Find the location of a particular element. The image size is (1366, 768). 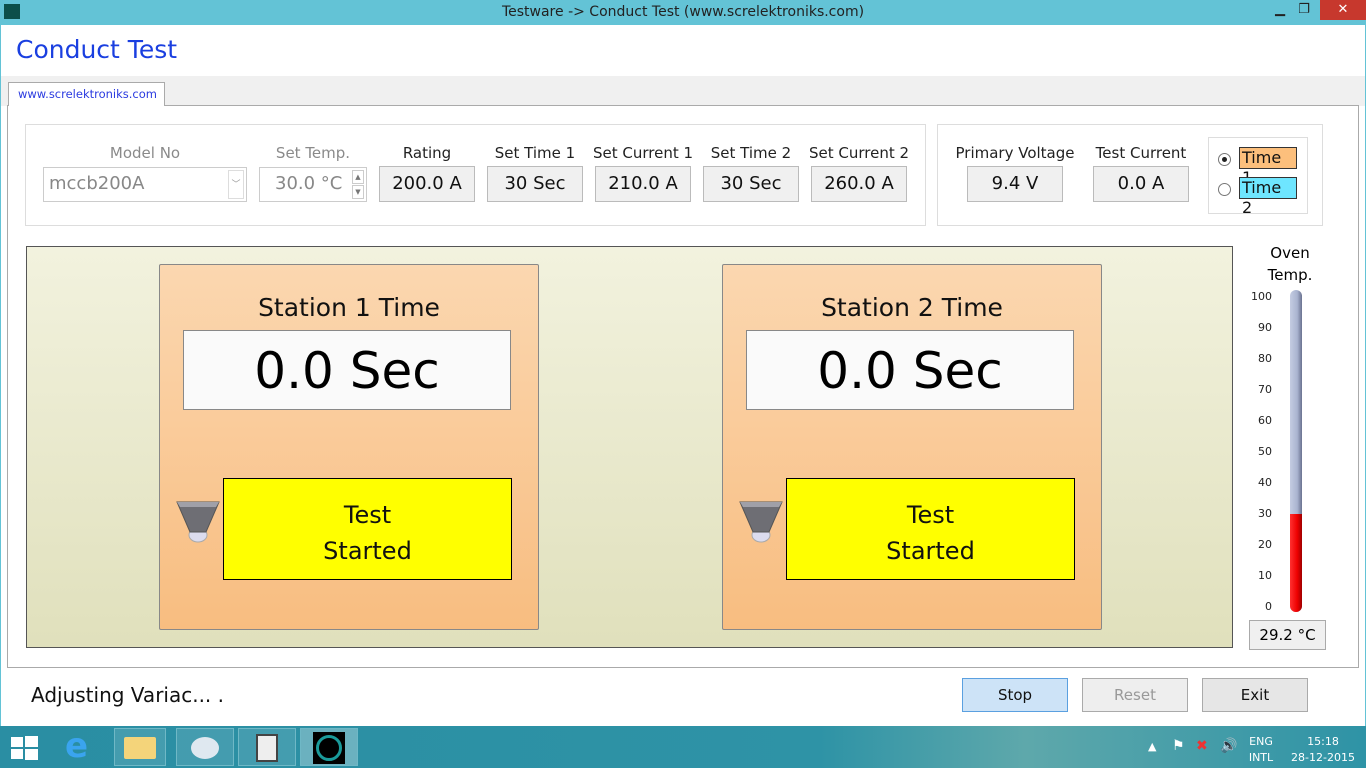

model-no-value: mccb200A is located at coordinates (97, 183).